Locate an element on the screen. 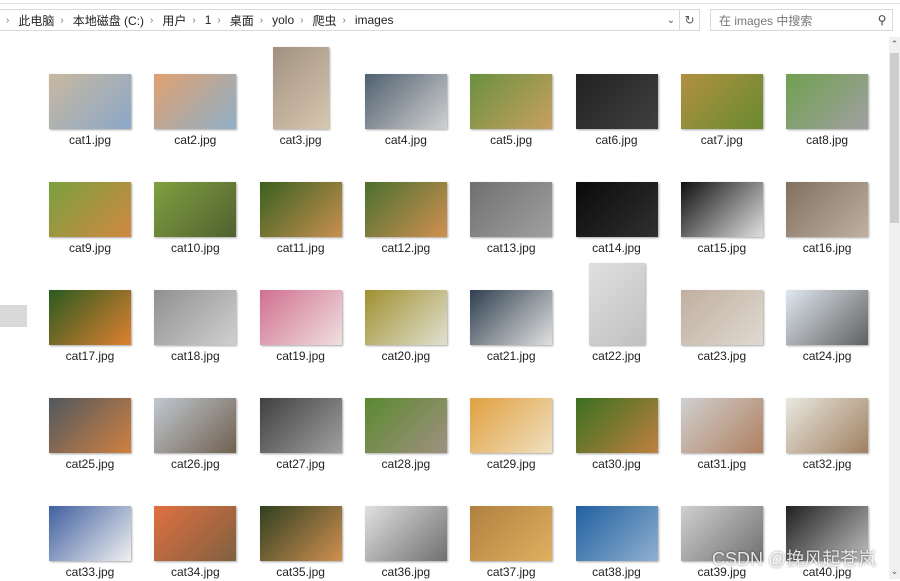 This screenshot has width=900, height=581. file-item: cat12.jpg is located at coordinates (406, 204).